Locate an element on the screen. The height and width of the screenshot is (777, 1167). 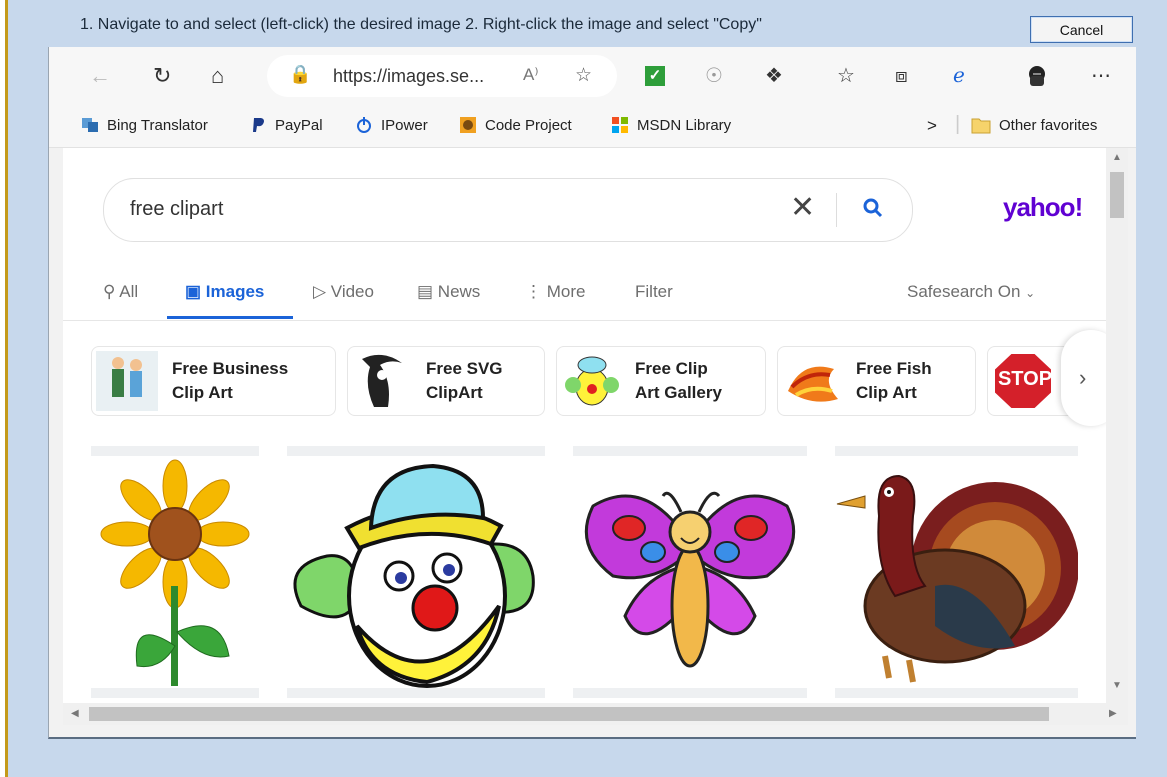
tab-news: ▤ News is located at coordinates (448, 292).